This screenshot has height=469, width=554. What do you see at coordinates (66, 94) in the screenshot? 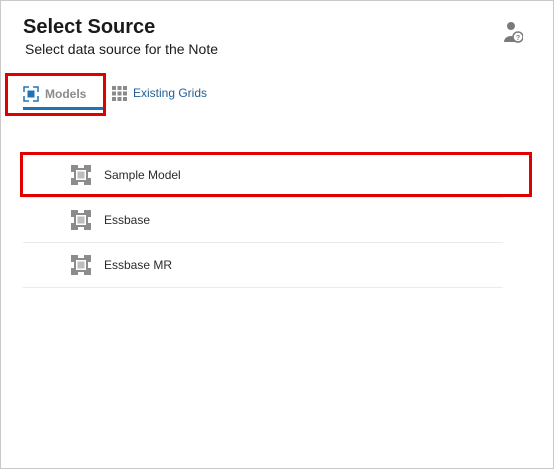
I see `tab-models-label: Models` at bounding box center [66, 94].